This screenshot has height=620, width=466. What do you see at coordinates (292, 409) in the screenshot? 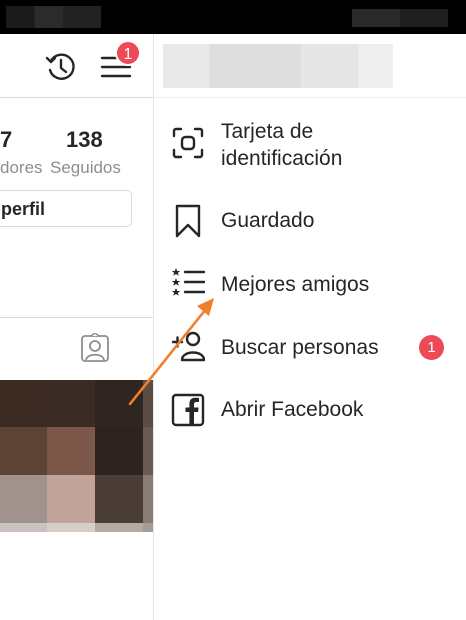
I see `drawer-item-open-facebook-label: Abrir Facebook` at bounding box center [292, 409].